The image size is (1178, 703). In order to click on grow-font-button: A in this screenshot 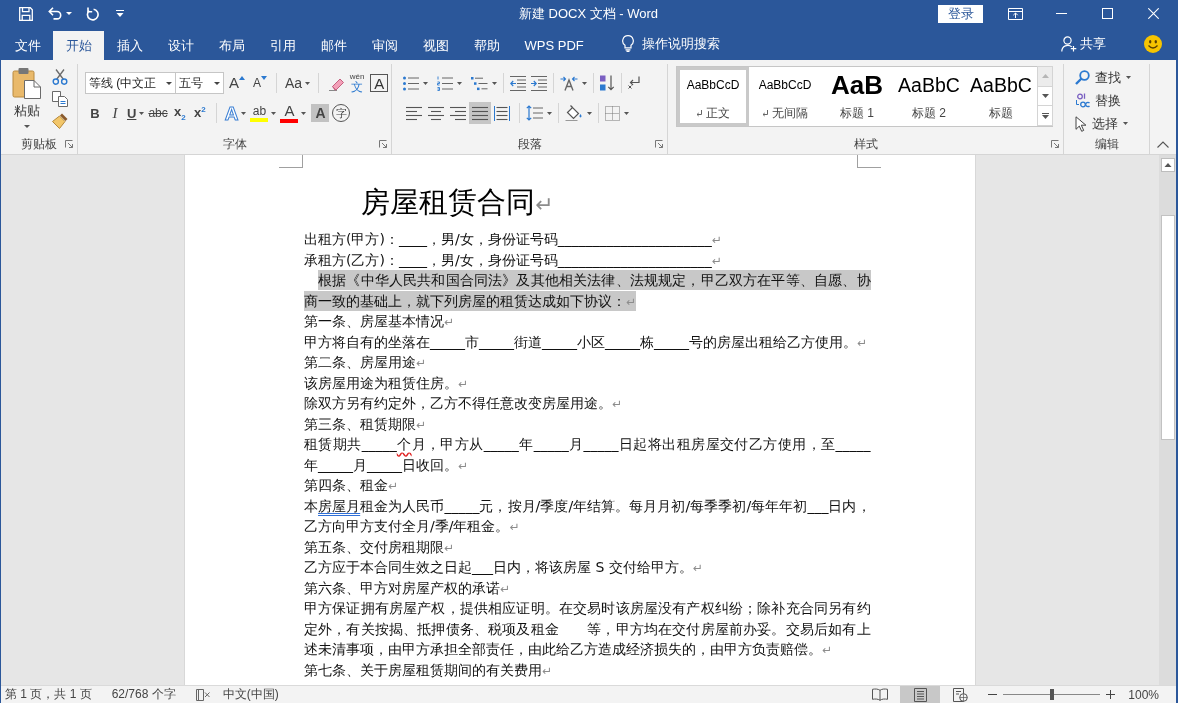, I will do `click(237, 83)`.